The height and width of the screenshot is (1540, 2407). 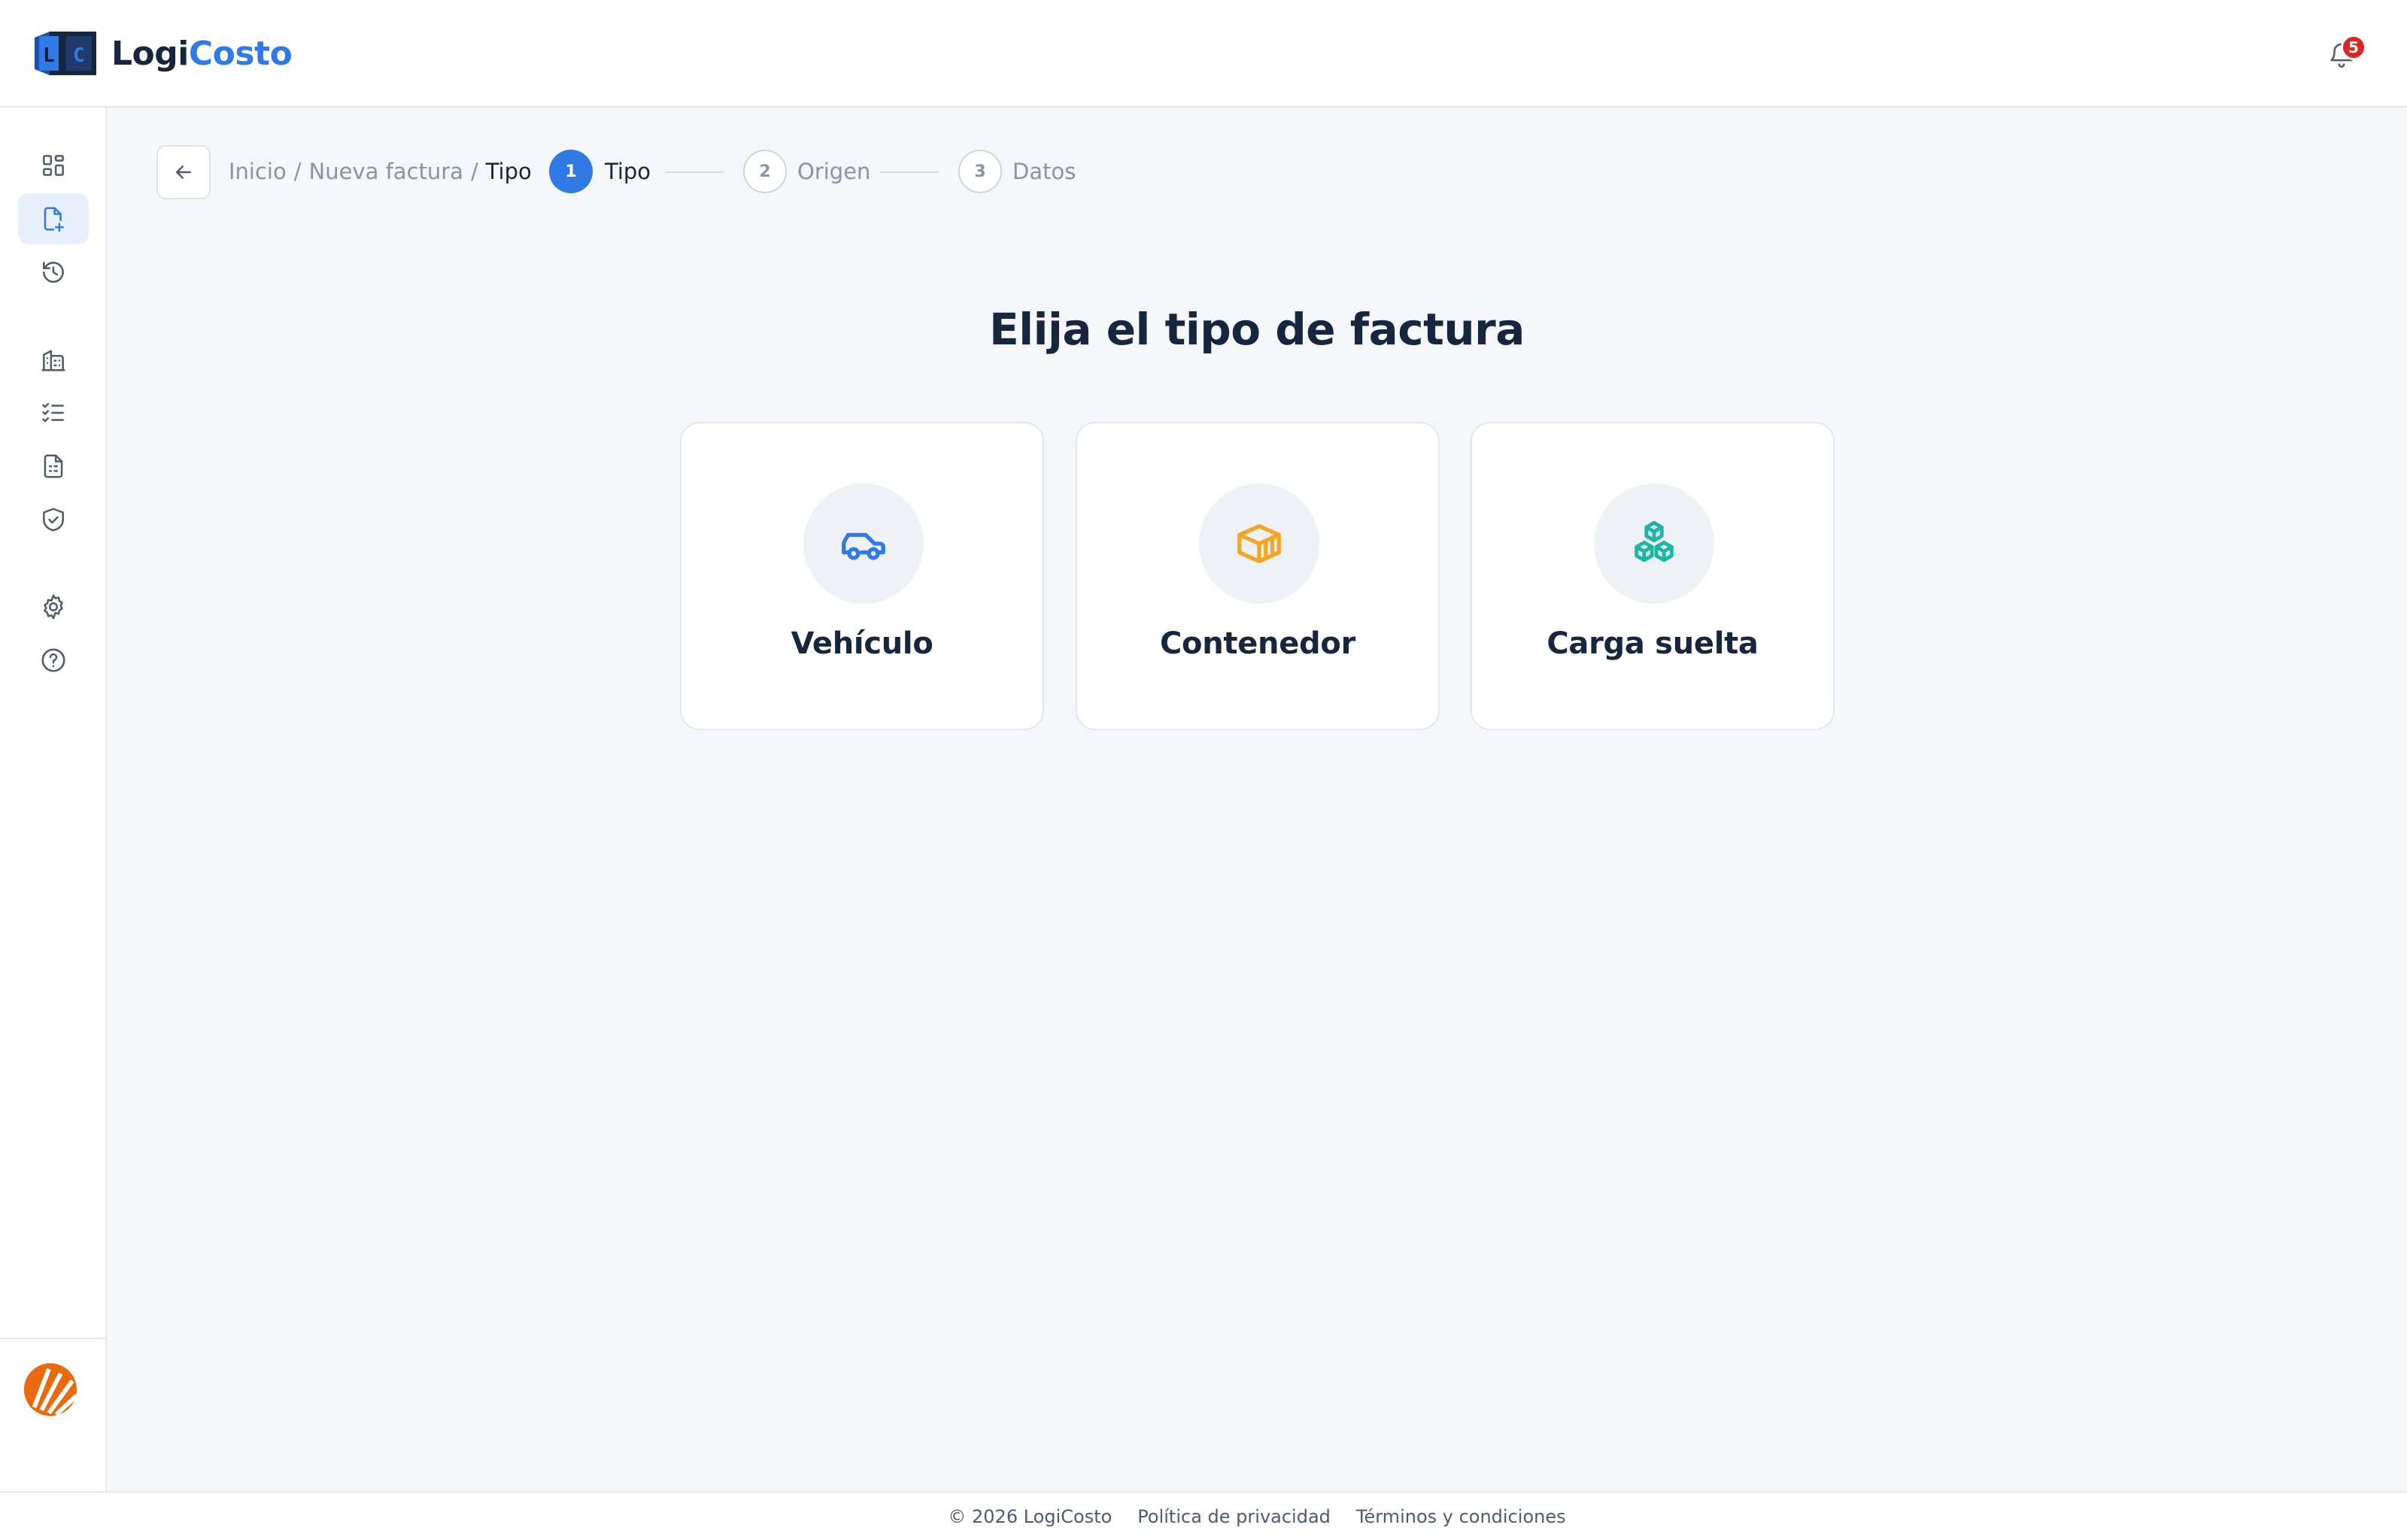 I want to click on step-2-number: 2, so click(x=765, y=171).